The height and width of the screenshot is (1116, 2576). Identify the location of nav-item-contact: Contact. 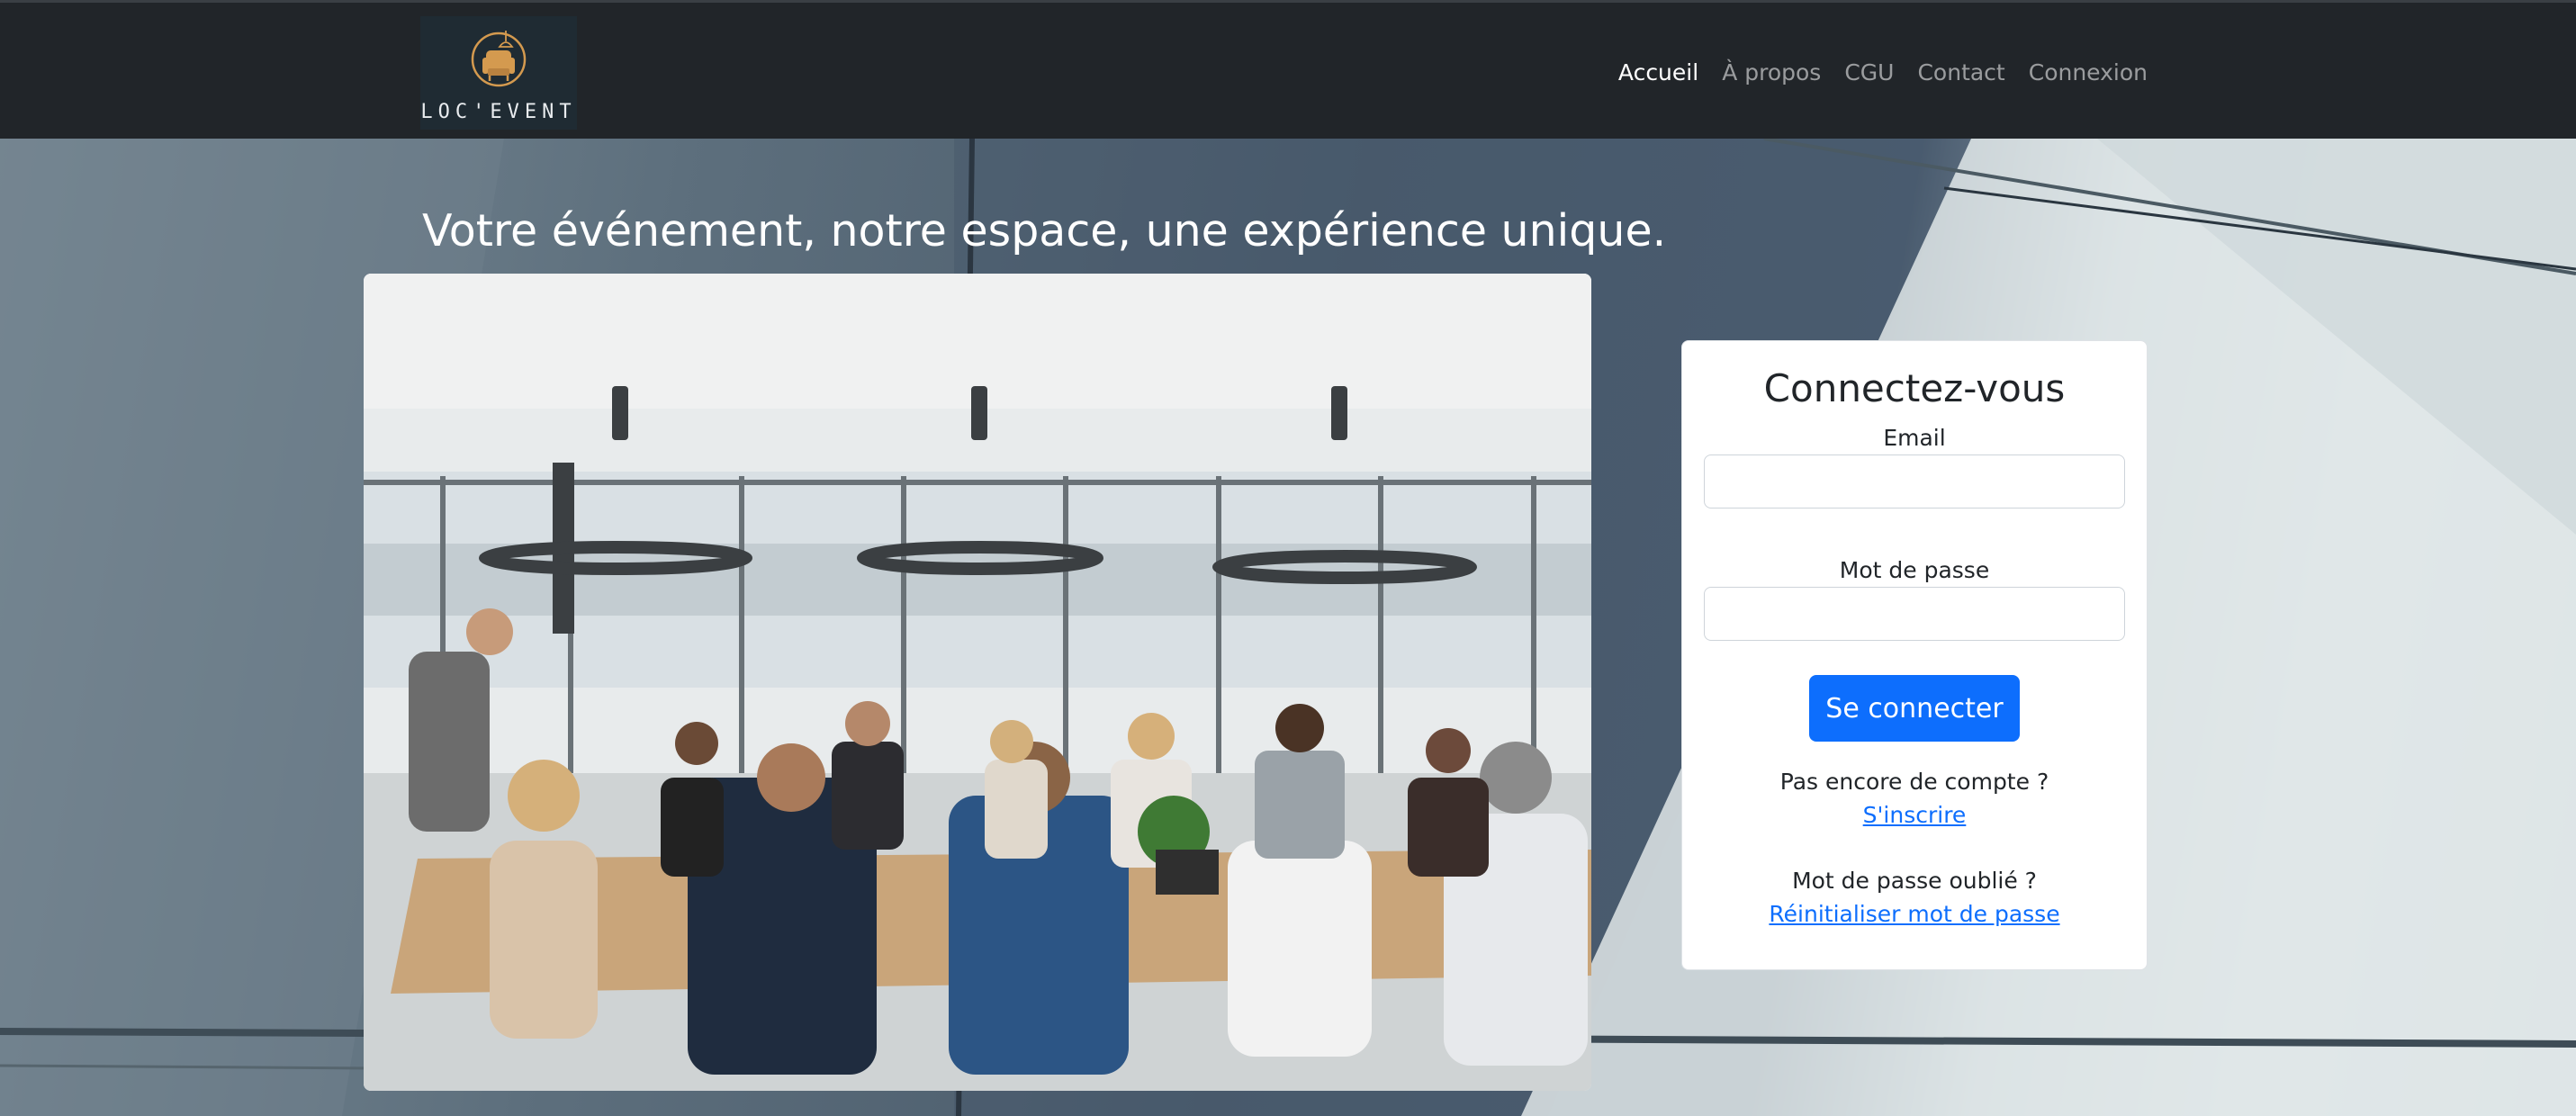
(1960, 72).